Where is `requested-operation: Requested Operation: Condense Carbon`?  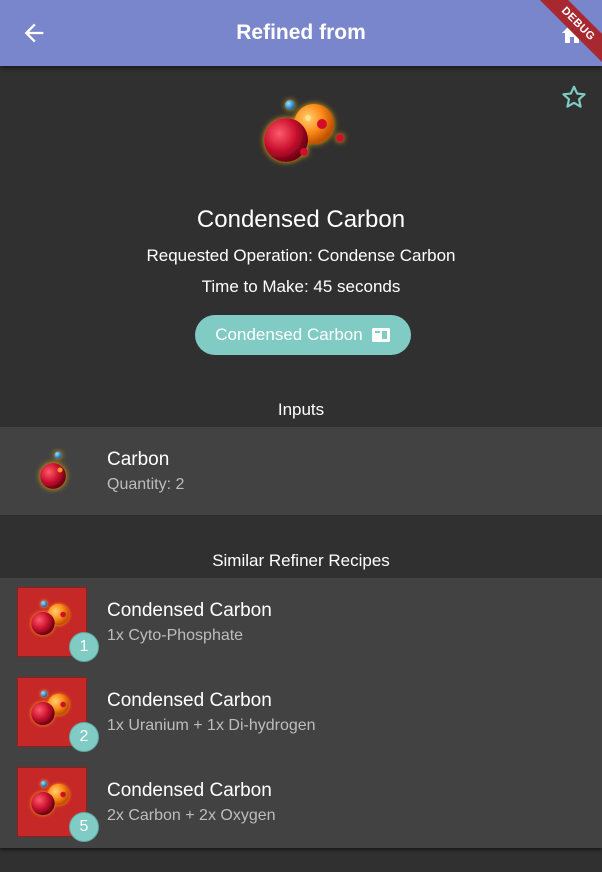
requested-operation: Requested Operation: Condense Carbon is located at coordinates (301, 255).